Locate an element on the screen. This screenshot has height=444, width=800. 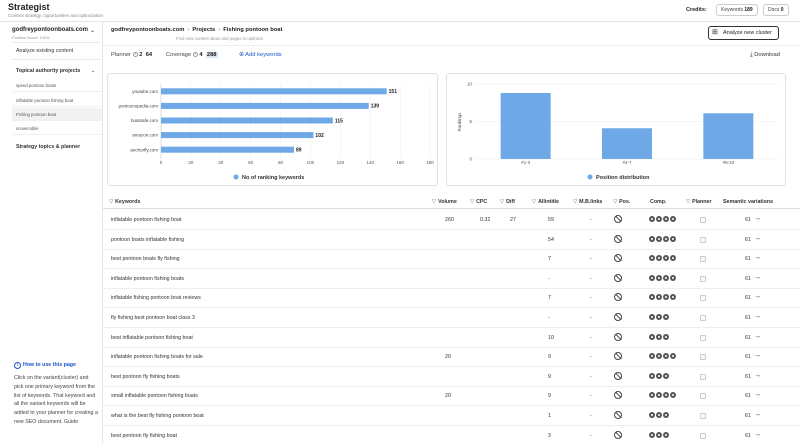
topical-authority-projects-toggle: Topical authority projects is located at coordinates (48, 71).